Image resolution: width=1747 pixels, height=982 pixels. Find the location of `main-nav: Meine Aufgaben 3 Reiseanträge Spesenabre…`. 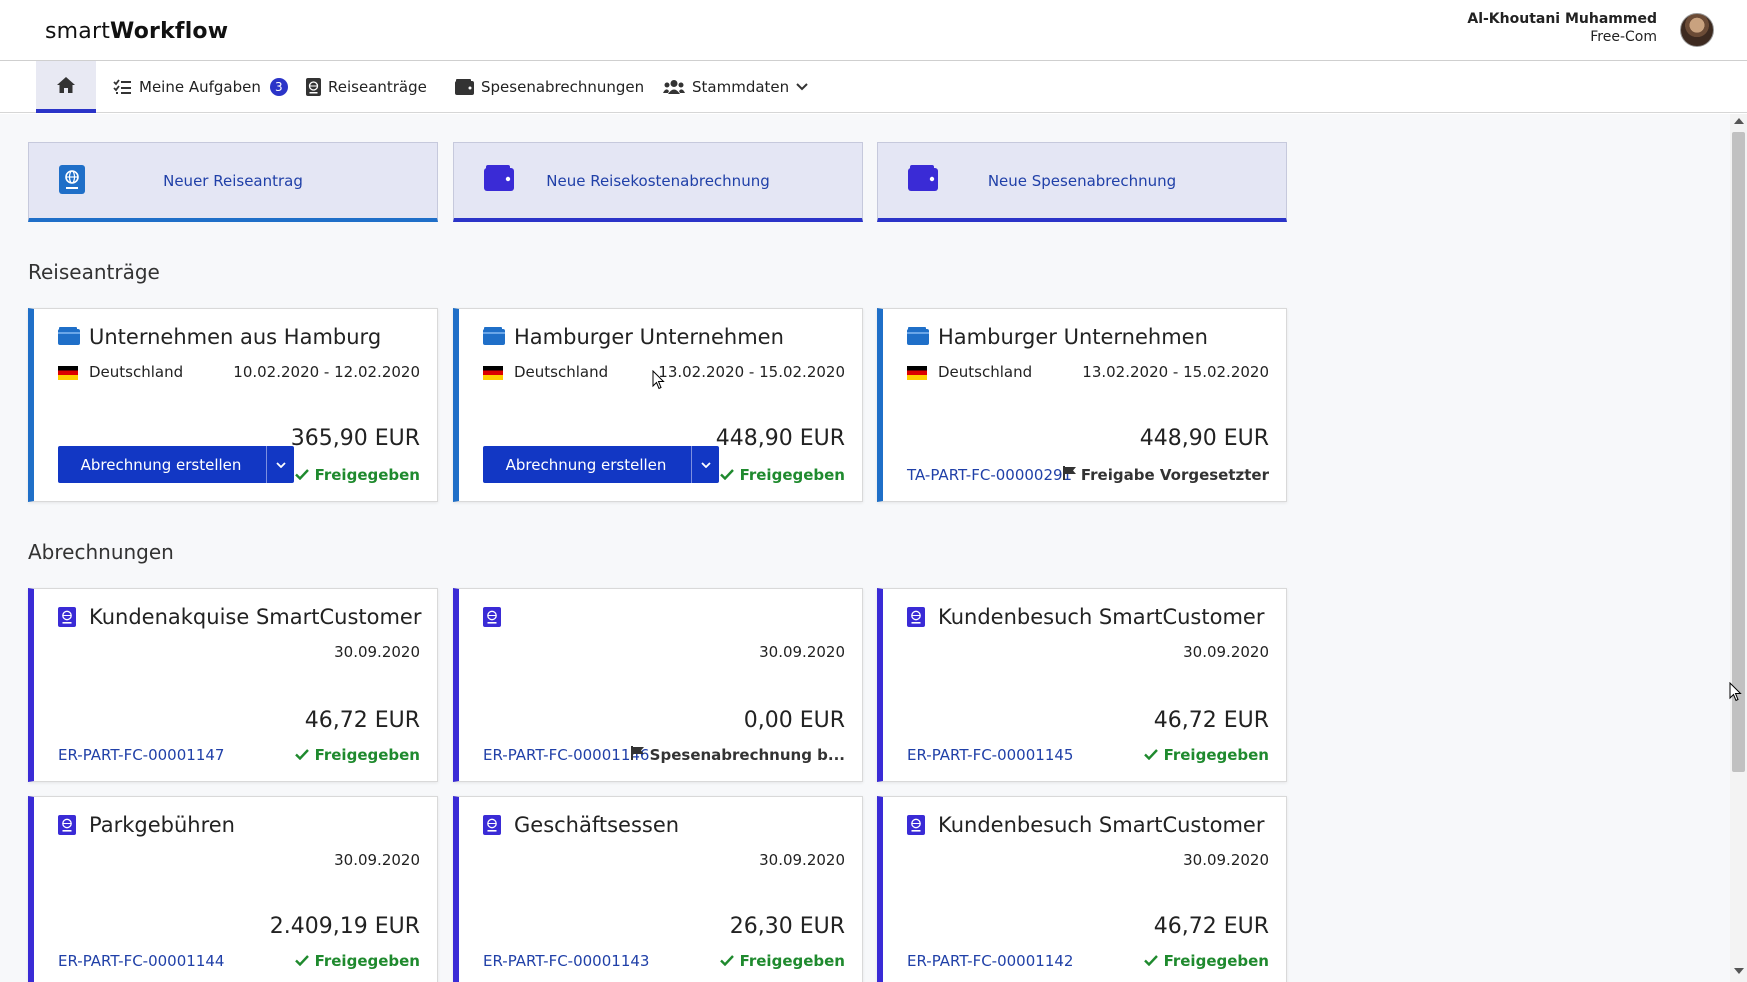

main-nav: Meine Aufgaben 3 Reiseanträge Spesenabre… is located at coordinates (873, 87).